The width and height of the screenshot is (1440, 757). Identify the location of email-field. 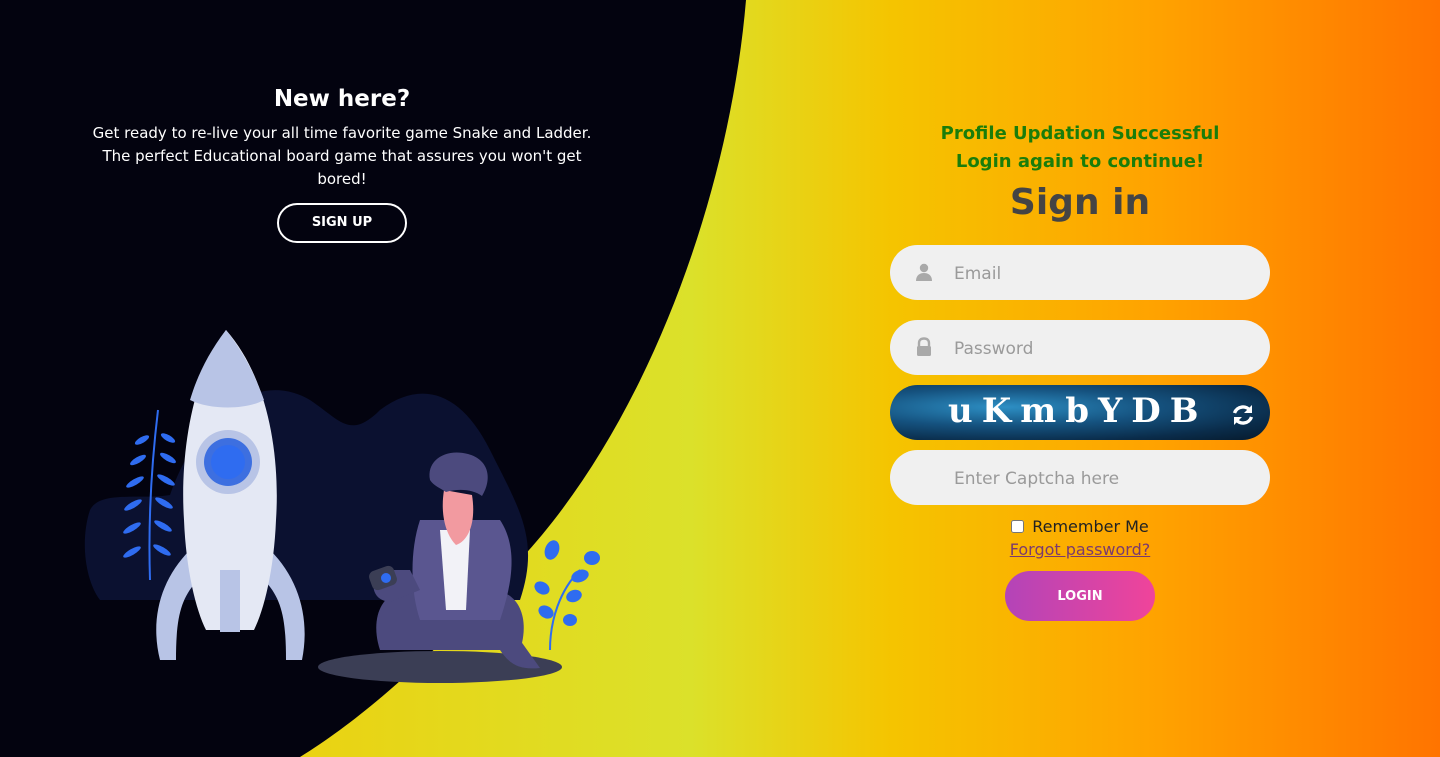
(1080, 273).